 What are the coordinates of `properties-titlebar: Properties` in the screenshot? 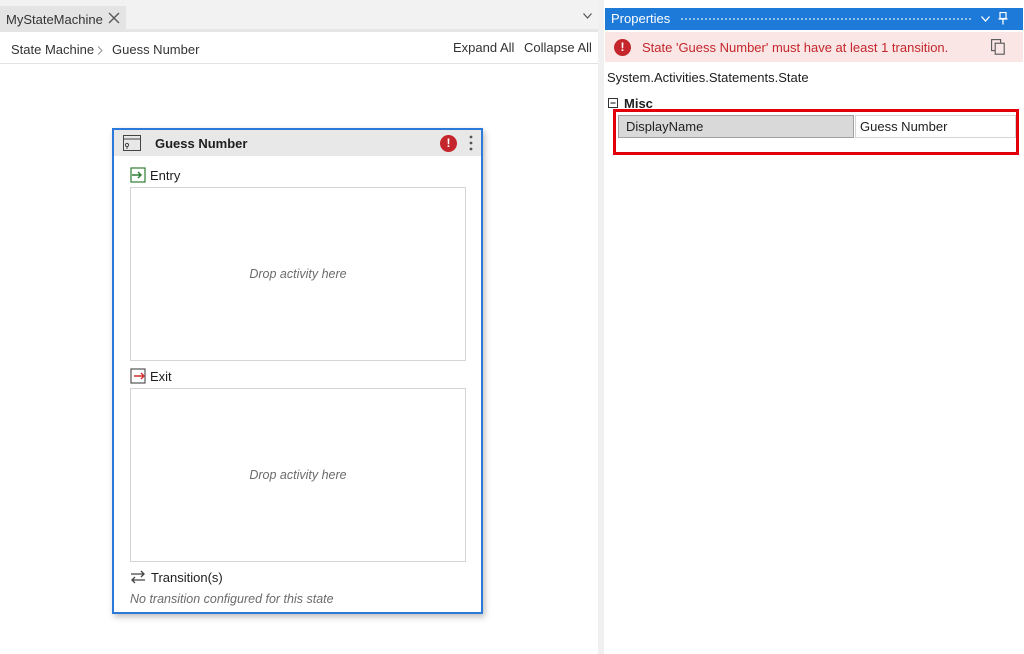 It's located at (814, 19).